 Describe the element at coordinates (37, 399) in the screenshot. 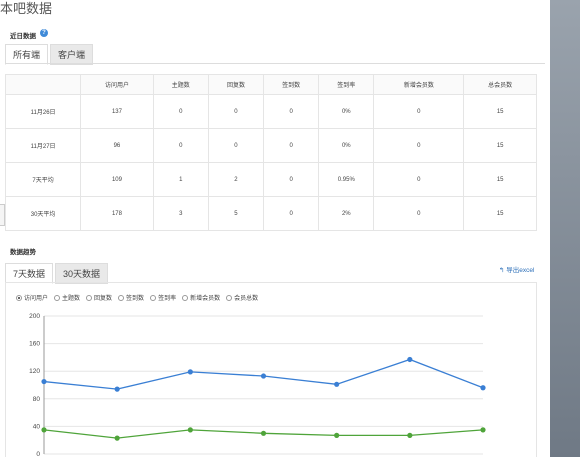

I see `y-tick-label: 80` at that location.